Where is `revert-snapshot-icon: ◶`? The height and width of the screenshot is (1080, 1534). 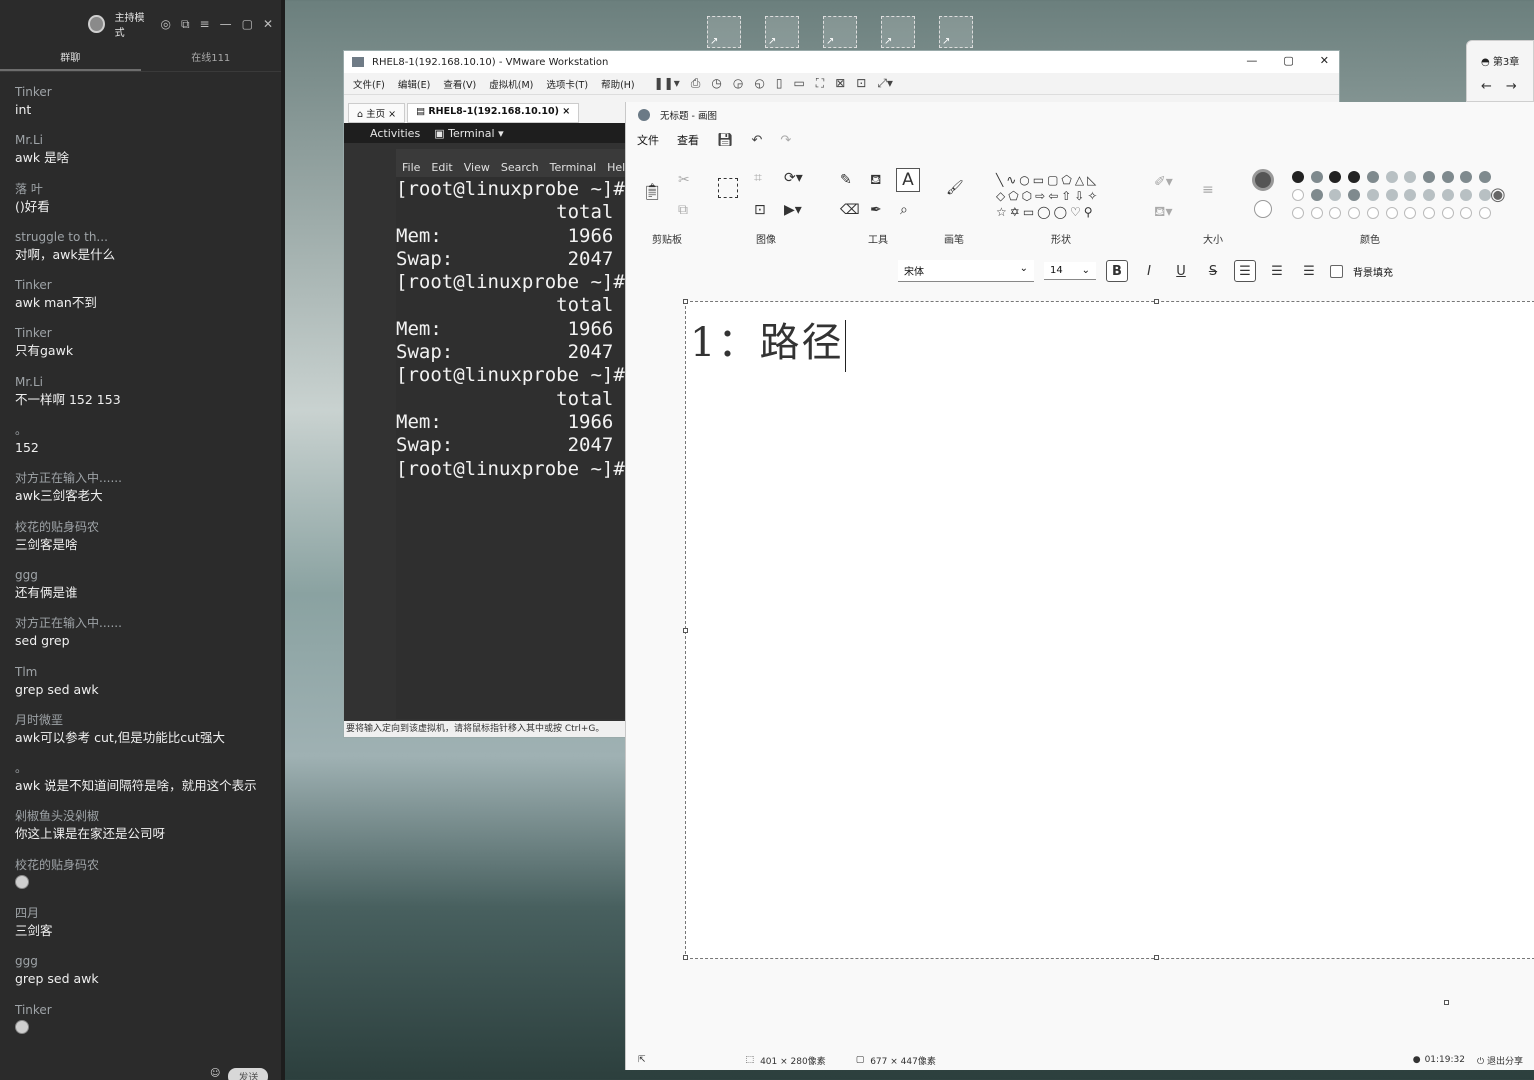
revert-snapshot-icon: ◶ is located at coordinates (738, 83).